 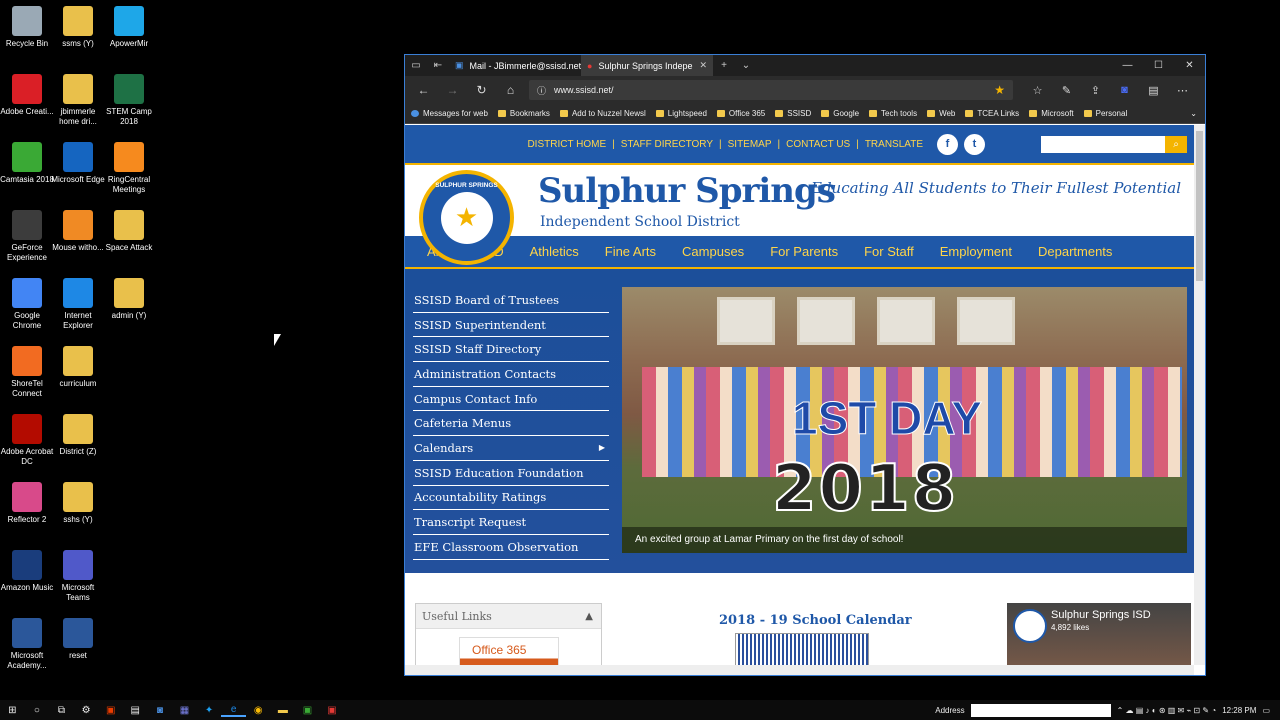 What do you see at coordinates (332, 710) in the screenshot?
I see `camtasia-recorder-icon: ▣` at bounding box center [332, 710].